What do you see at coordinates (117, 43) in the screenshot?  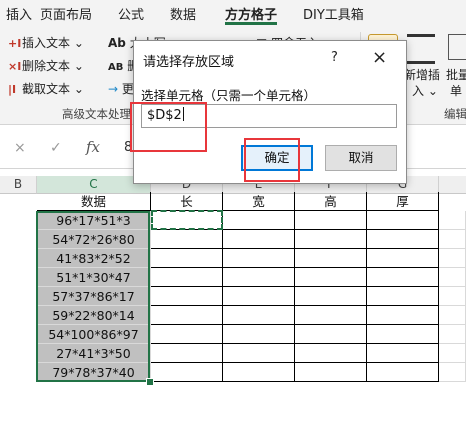 I see `case-icon: Ab` at bounding box center [117, 43].